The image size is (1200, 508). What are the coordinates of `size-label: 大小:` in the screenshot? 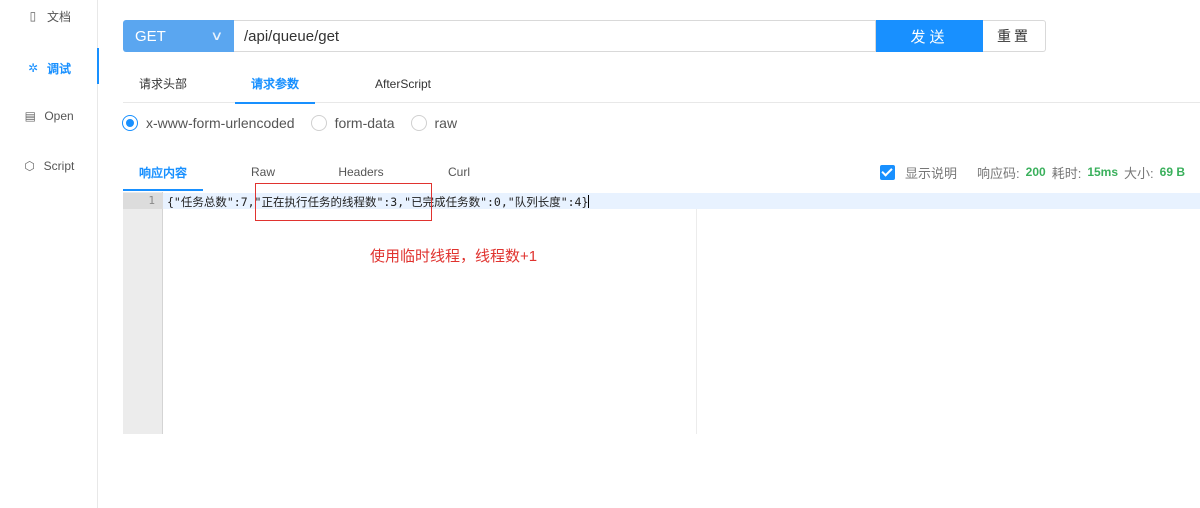 It's located at (1139, 173).